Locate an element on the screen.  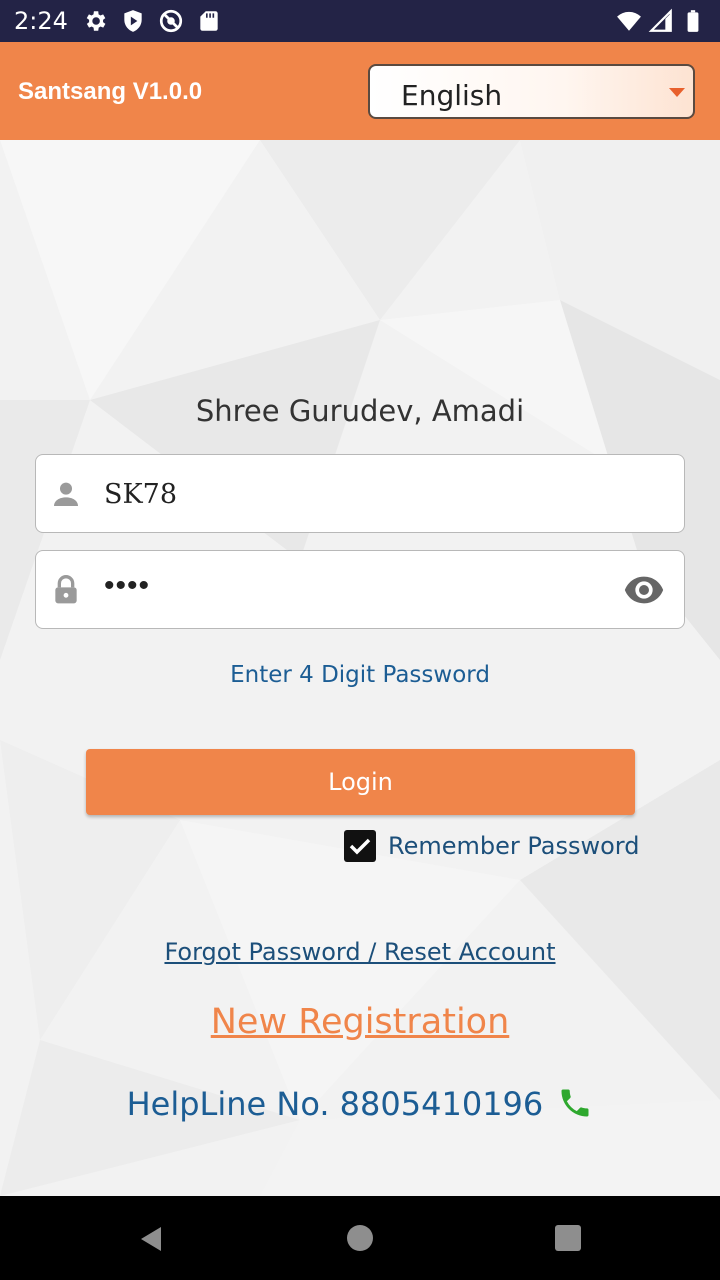
wifi-icon is located at coordinates (629, 21).